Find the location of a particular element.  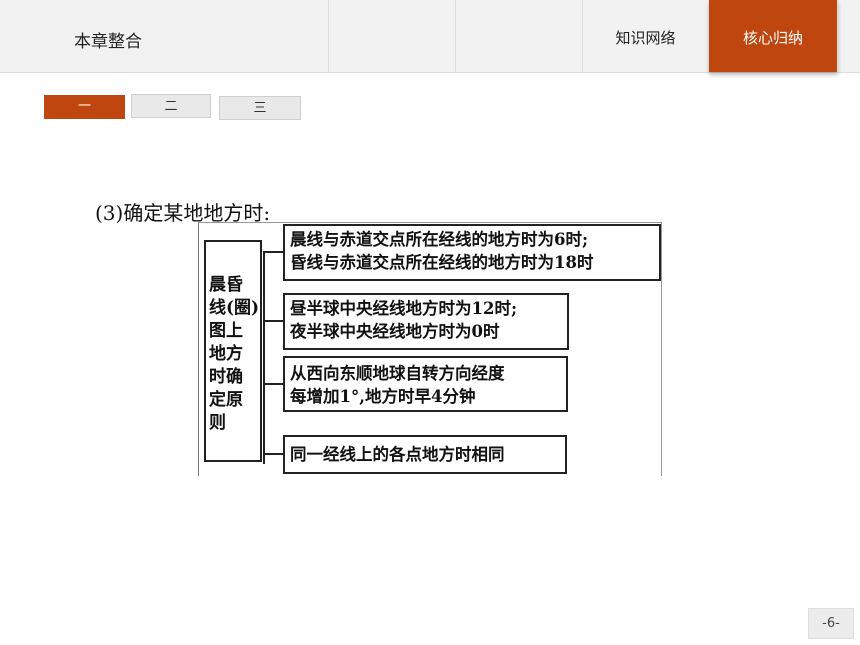

rule-line: 夜半球中央经线地方时为0时 is located at coordinates (395, 331).